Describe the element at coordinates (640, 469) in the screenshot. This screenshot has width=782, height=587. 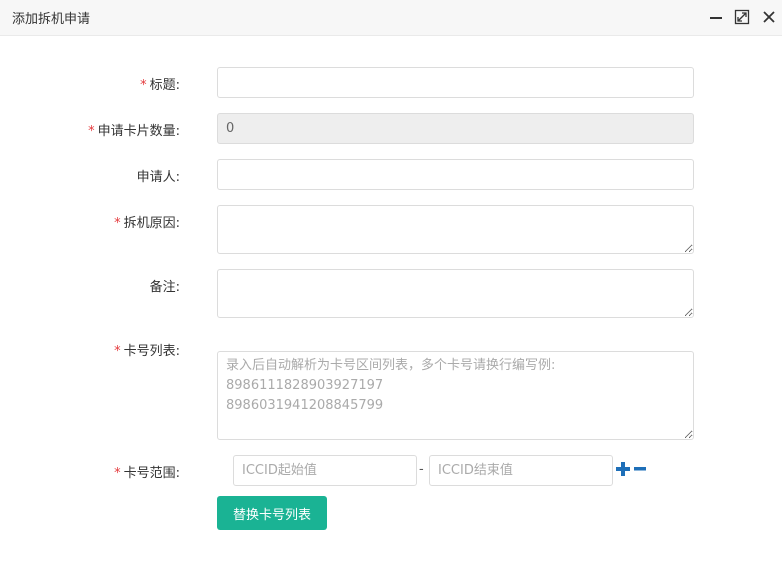
I see `minus-icon` at that location.